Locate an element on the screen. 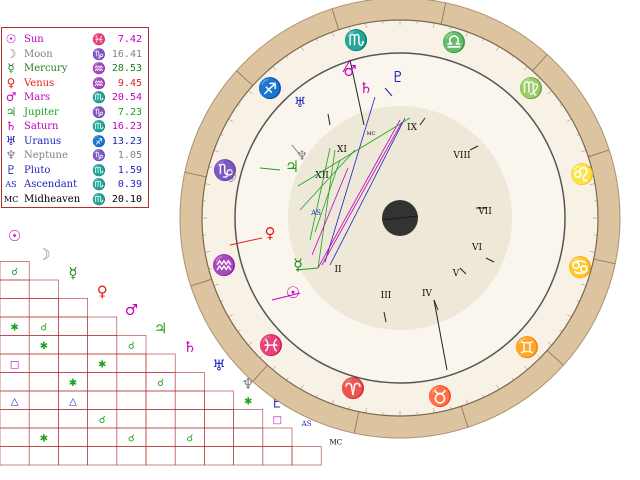 Image resolution: width=640 pixels, height=480 pixels. venus-wheel-icon: ♀ is located at coordinates (270, 233).